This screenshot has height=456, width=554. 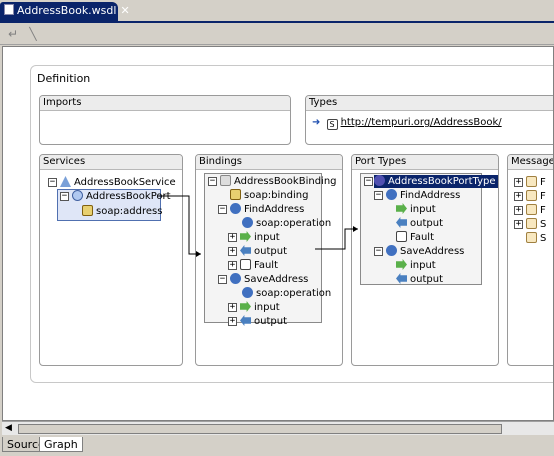 I want to click on horizontal-scrollbar: ◀, so click(x=278, y=428).